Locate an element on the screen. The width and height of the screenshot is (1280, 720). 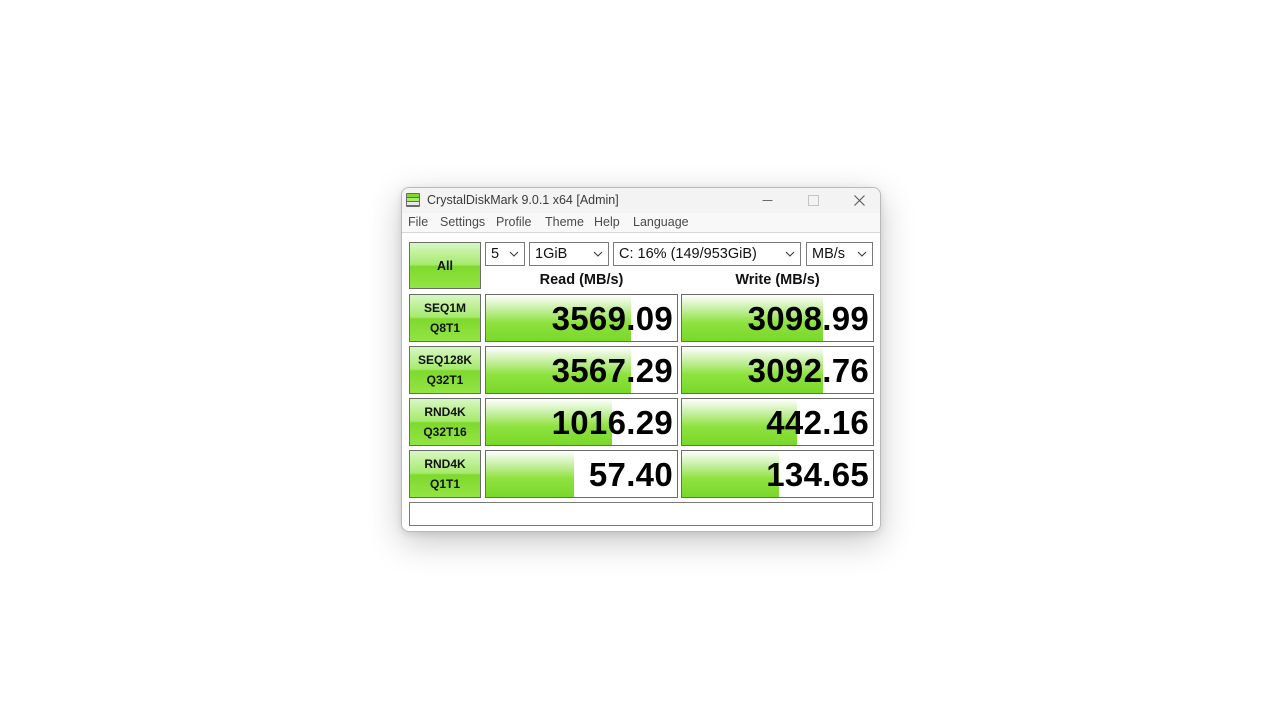
write-column-header: Write (MB/s) is located at coordinates (777, 280).